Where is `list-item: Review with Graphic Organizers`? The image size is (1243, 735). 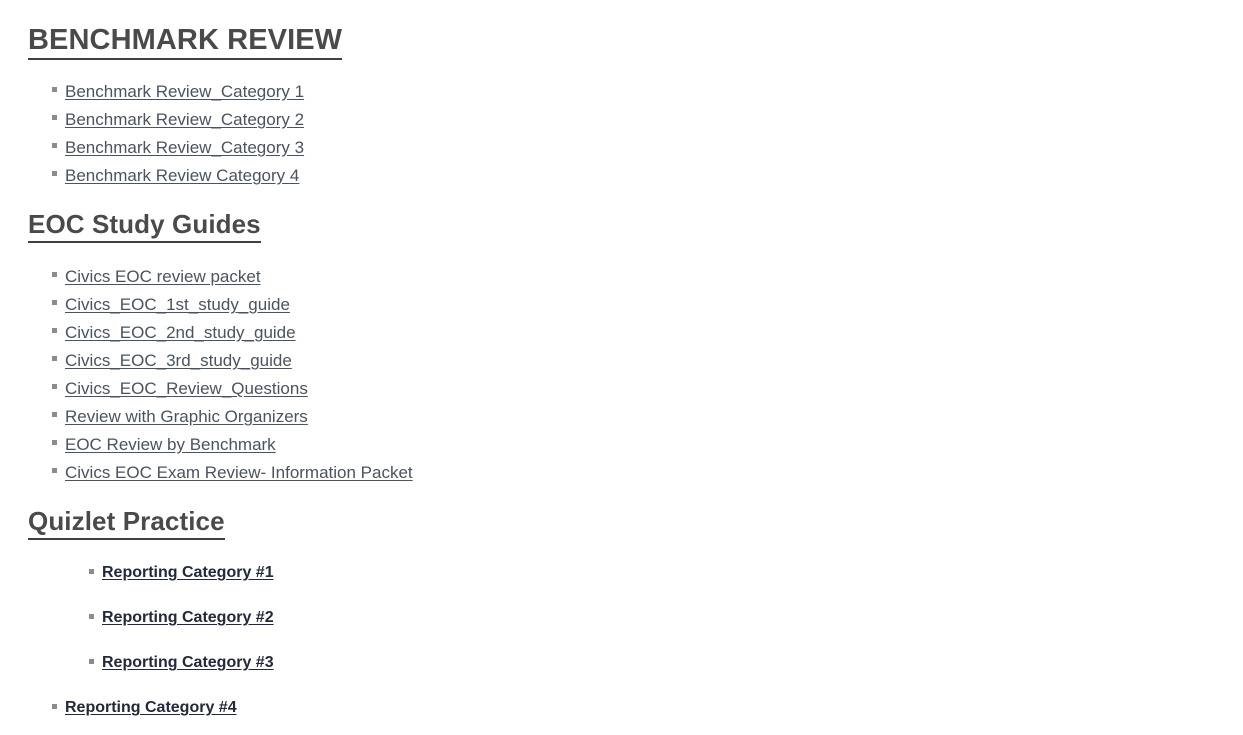
list-item: Review with Graphic Organizers is located at coordinates (232, 417).